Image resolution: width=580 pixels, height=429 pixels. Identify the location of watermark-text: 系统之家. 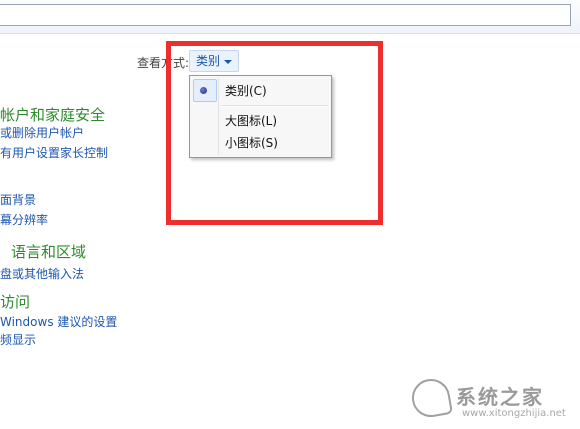
(500, 397).